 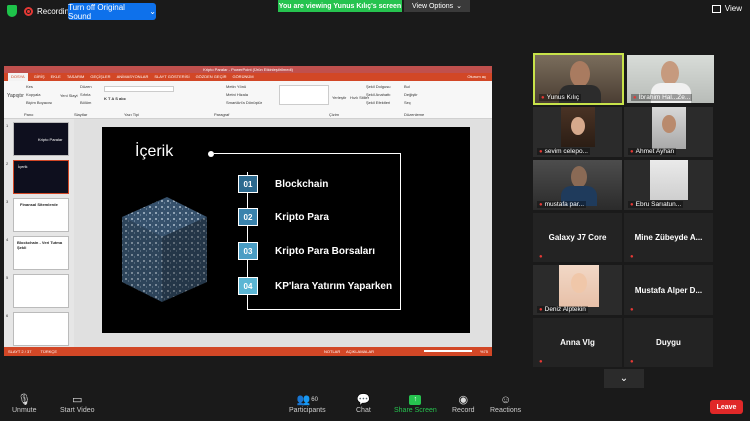 What do you see at coordinates (400, 231) in the screenshot?
I see `frame-line-right` at bounding box center [400, 231].